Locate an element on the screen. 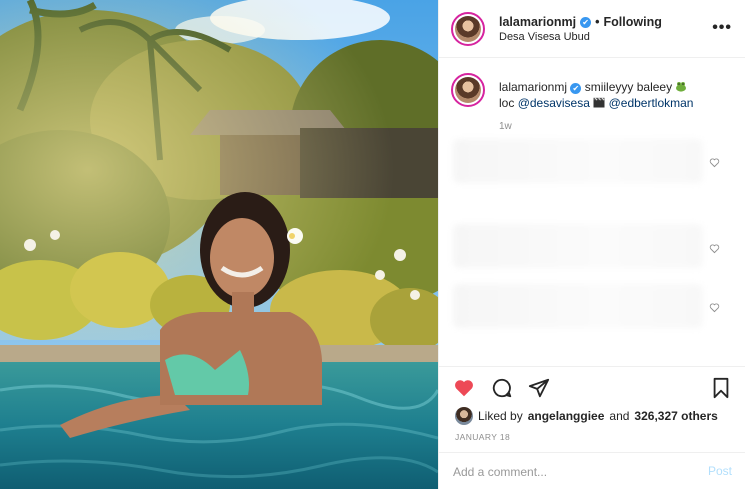 The image size is (745, 489). author-line: lalamarionmj ✔ • Following is located at coordinates (580, 22).